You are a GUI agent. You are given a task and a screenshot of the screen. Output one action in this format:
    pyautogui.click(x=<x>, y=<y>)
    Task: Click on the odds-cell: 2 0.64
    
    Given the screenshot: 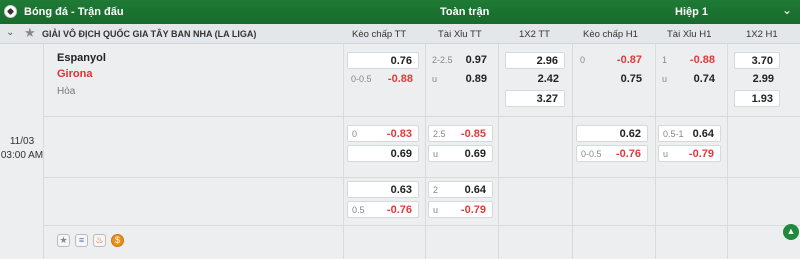 What is the action you would take?
    pyautogui.click(x=460, y=189)
    